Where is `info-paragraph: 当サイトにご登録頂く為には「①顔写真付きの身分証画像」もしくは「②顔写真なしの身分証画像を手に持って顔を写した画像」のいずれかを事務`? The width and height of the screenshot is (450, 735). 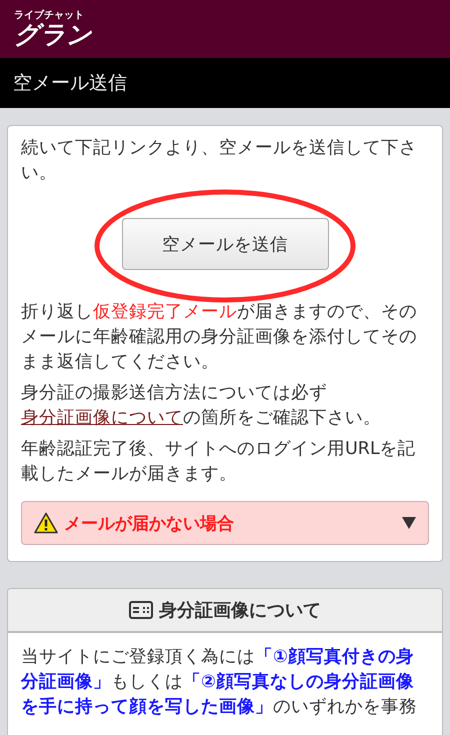 info-paragraph: 当サイトにご登録頂く為には「①顔写真付きの身分証画像」もしくは「②顔写真なしの身分証画像を手に持って顔を写した画像」のいずれかを事務 is located at coordinates (219, 682).